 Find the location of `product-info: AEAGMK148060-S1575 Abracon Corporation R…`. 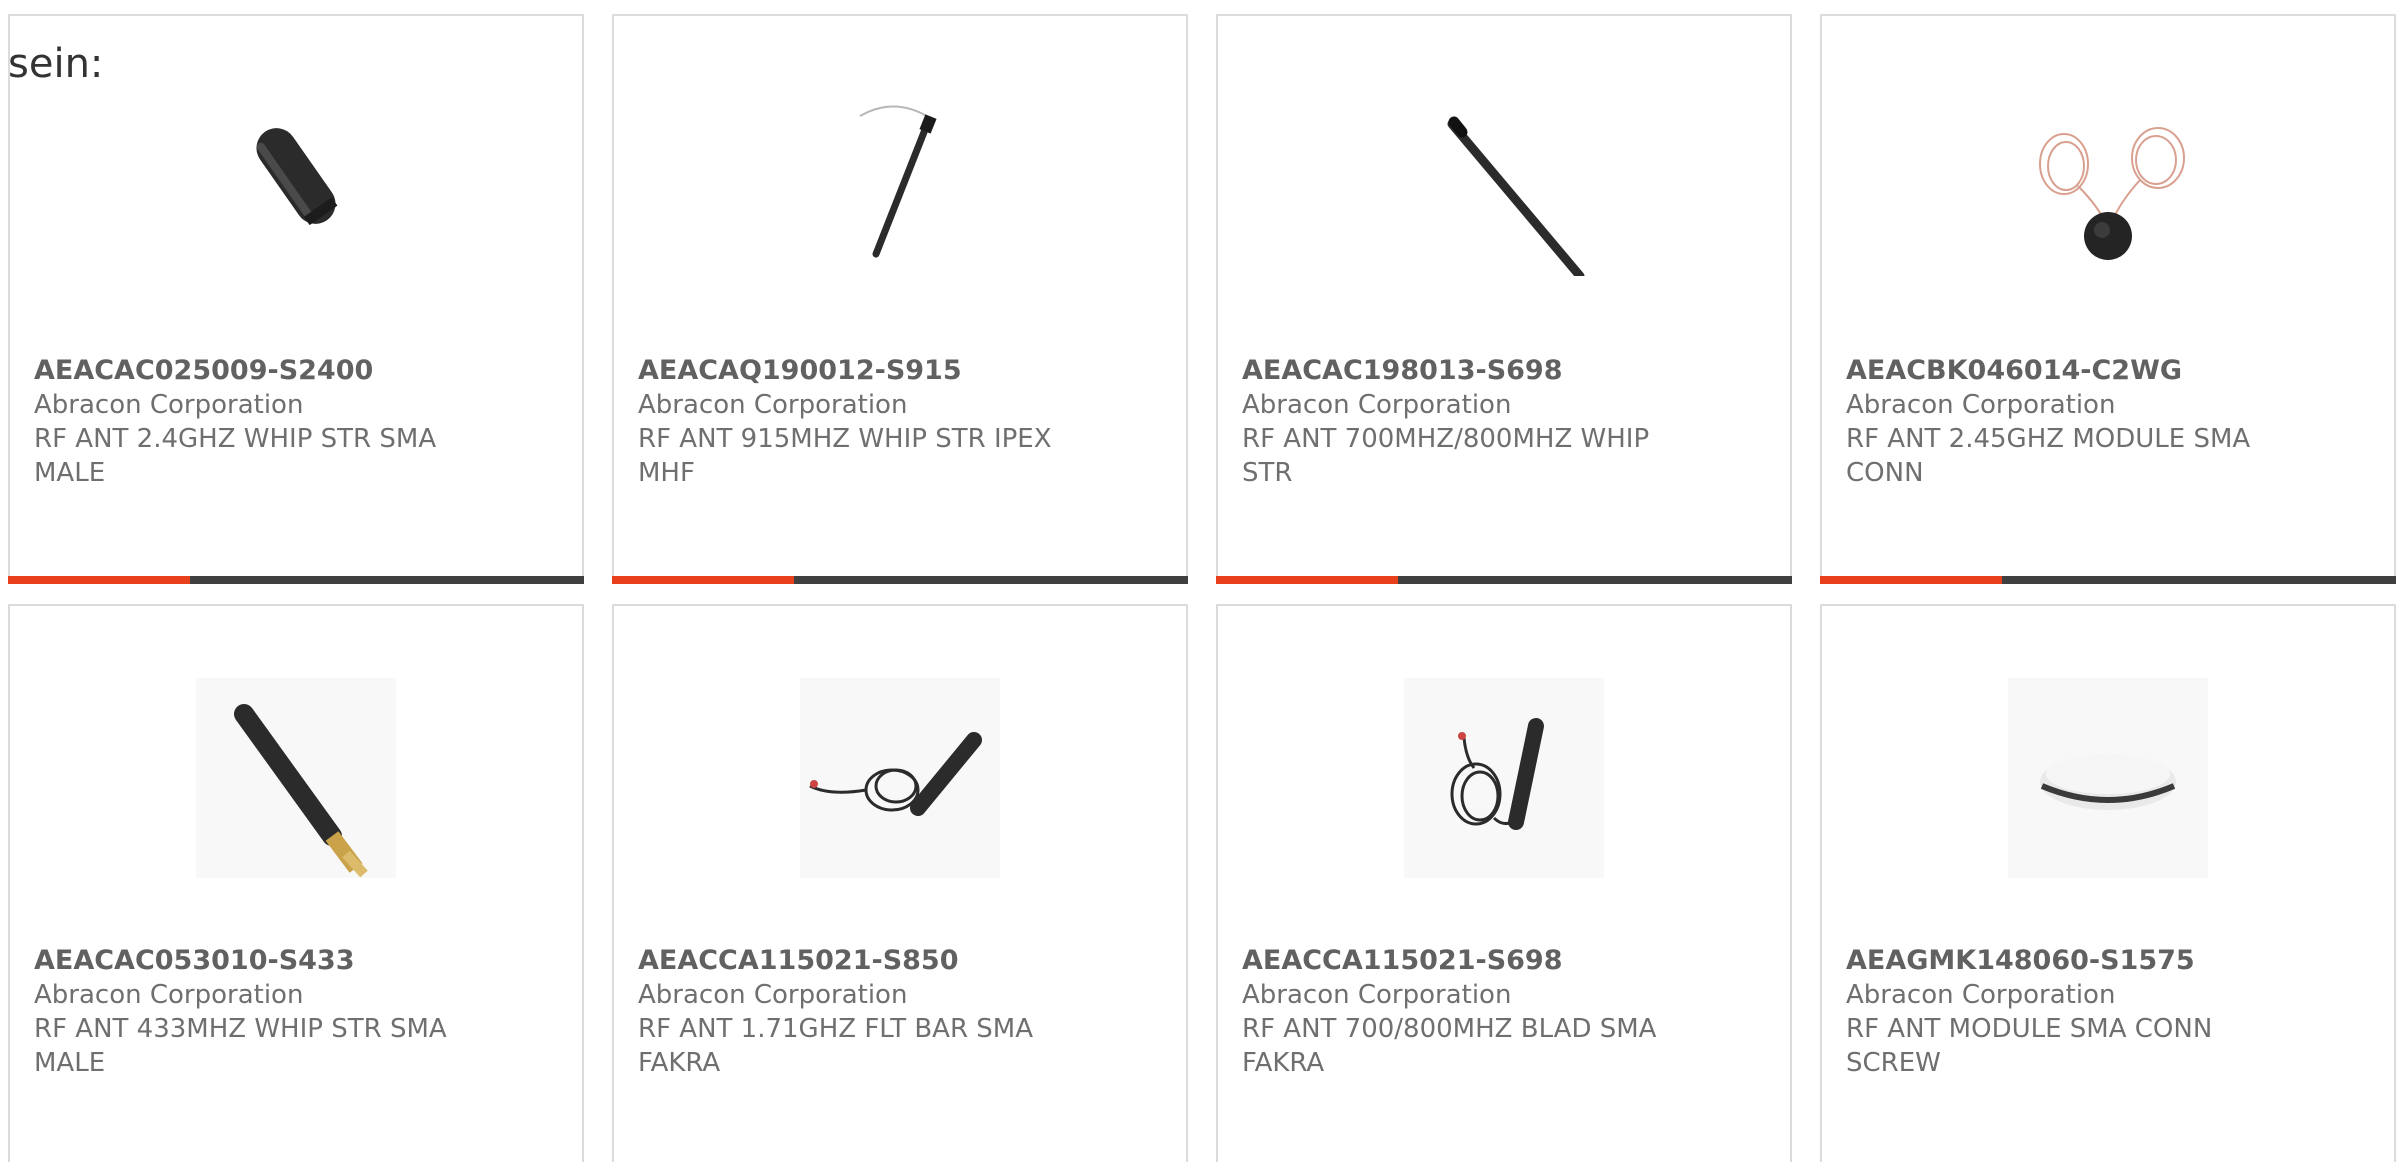

product-info: AEAGMK148060-S1575 Abracon Corporation R… is located at coordinates (2108, 1012).